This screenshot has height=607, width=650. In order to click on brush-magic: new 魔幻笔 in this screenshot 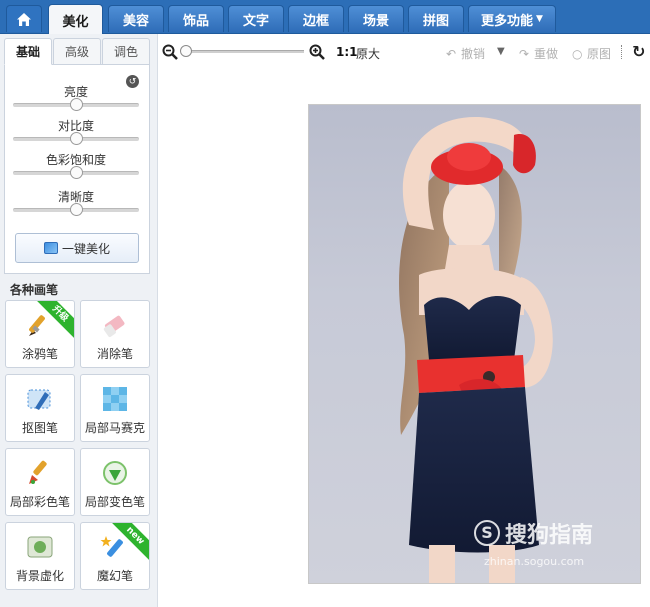, I will do `click(115, 556)`.